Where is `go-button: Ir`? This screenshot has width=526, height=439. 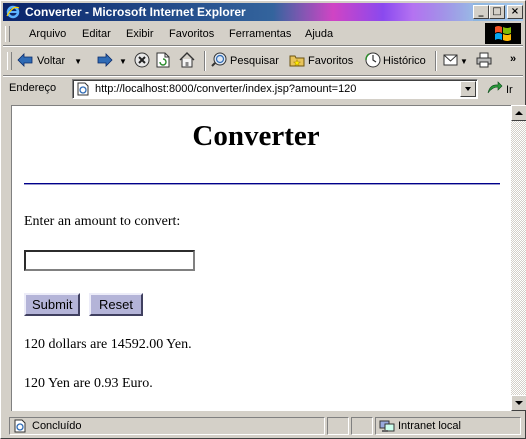 go-button: Ir is located at coordinates (500, 89).